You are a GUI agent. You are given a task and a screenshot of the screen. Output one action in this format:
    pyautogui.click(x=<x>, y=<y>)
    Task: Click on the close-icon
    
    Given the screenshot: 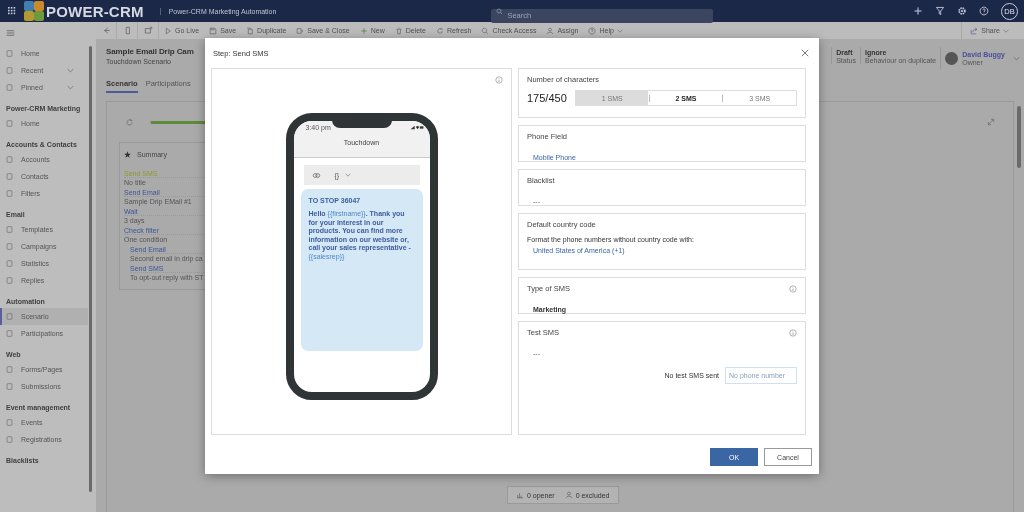 What is the action you would take?
    pyautogui.click(x=805, y=53)
    